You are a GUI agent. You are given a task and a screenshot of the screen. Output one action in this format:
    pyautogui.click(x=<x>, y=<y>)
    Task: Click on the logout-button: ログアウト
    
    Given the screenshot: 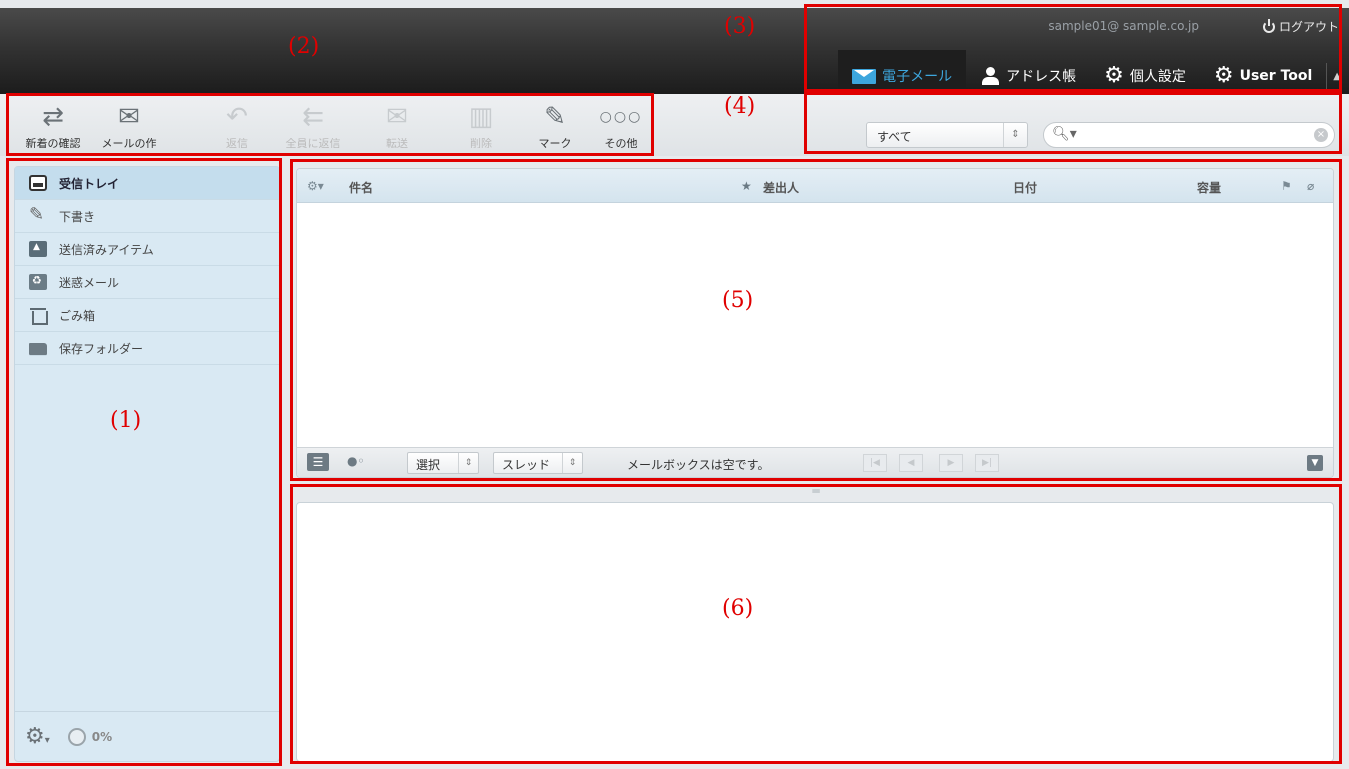 What is the action you would take?
    pyautogui.click(x=1300, y=26)
    